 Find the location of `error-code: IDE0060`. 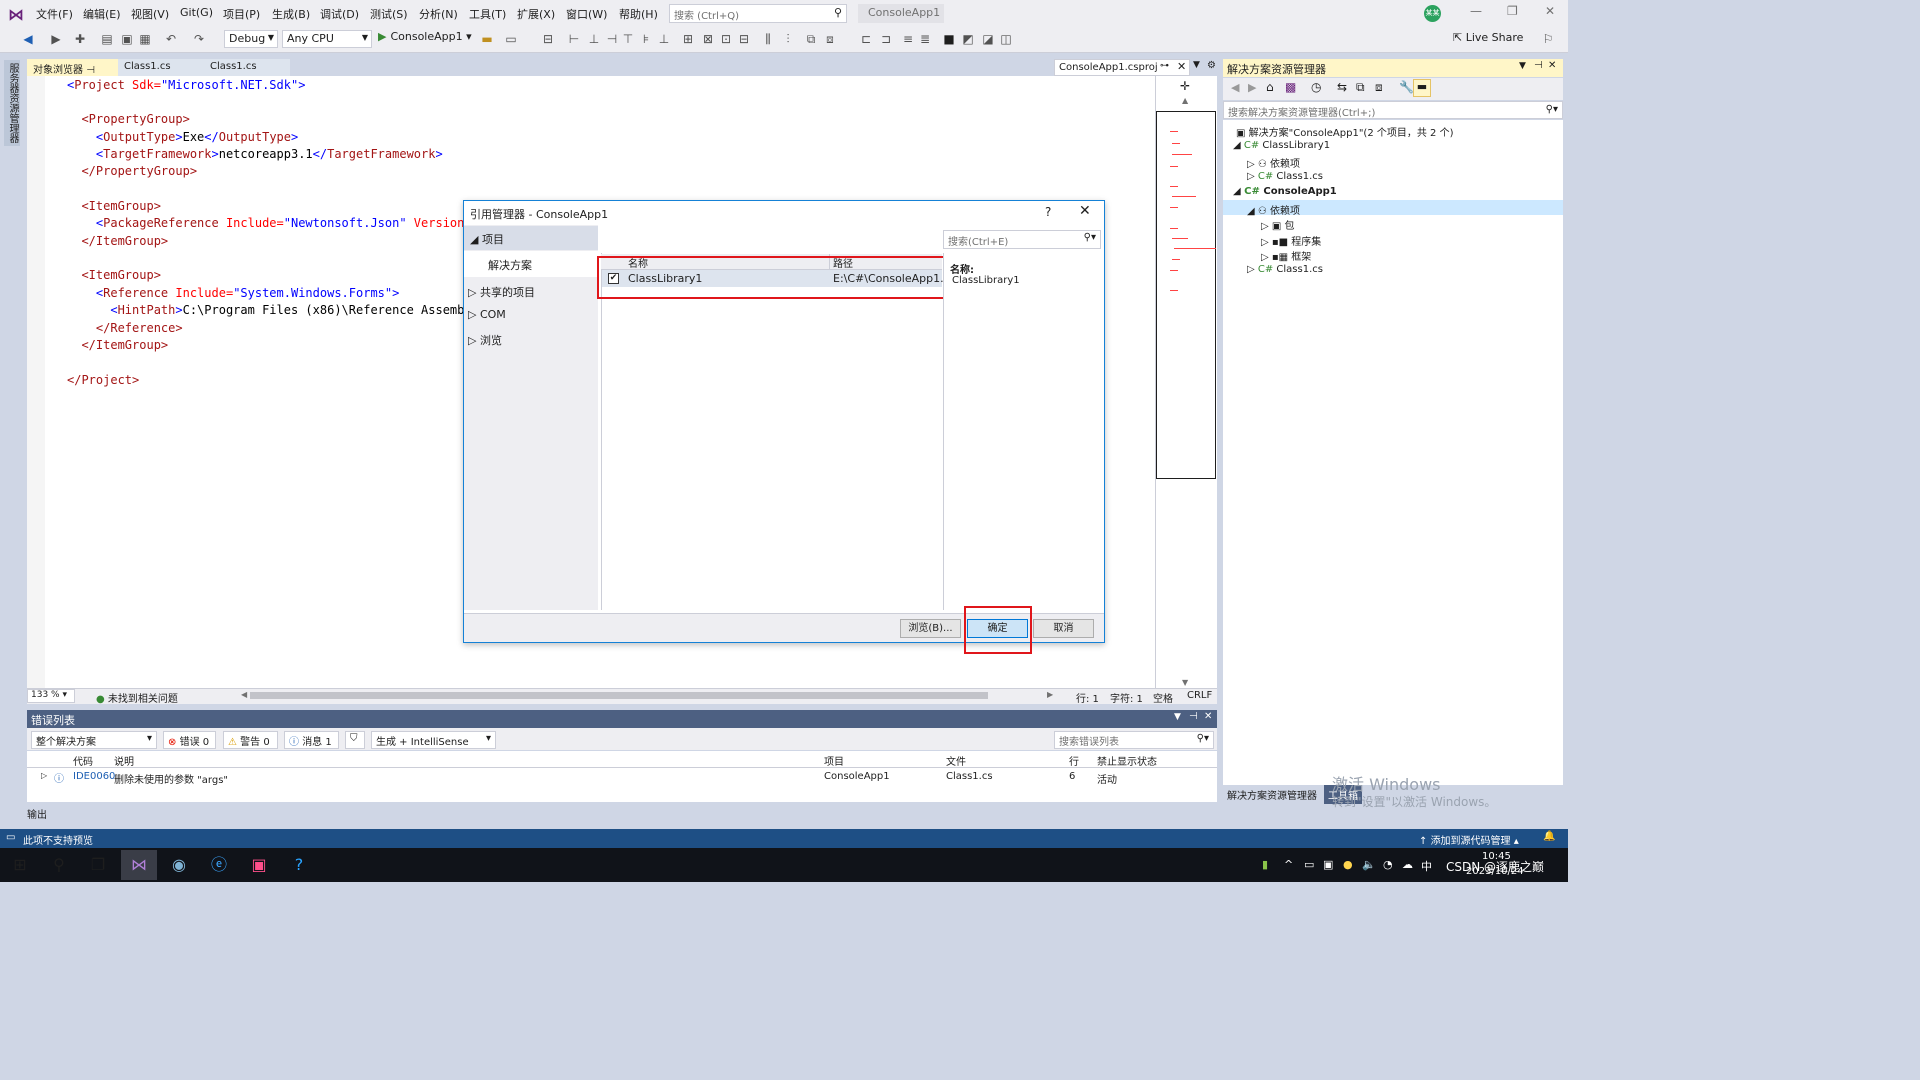

error-code: IDE0060 is located at coordinates (94, 776).